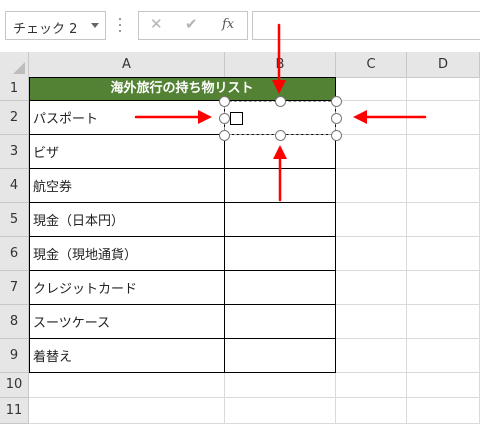  Describe the element at coordinates (279, 87) in the screenshot. I see `arrowhead-down-icon` at that location.